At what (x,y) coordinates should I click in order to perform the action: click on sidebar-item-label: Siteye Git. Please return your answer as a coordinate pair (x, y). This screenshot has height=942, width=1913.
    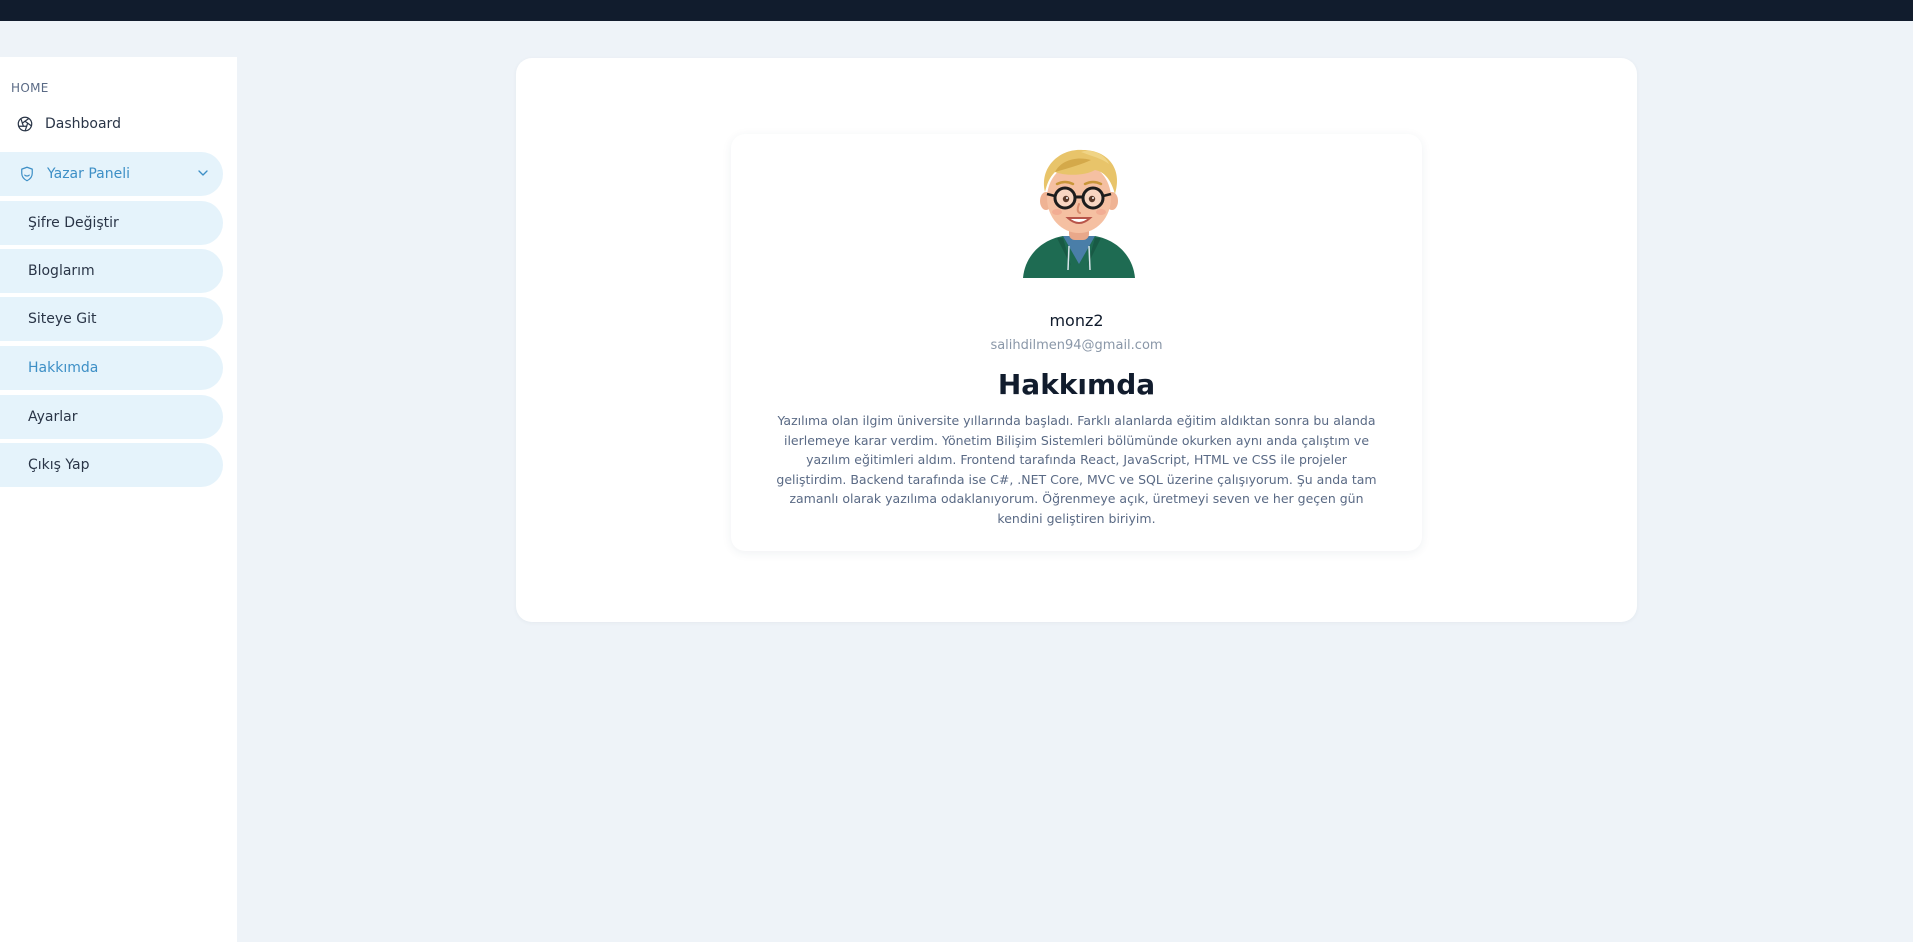
    Looking at the image, I should click on (62, 319).